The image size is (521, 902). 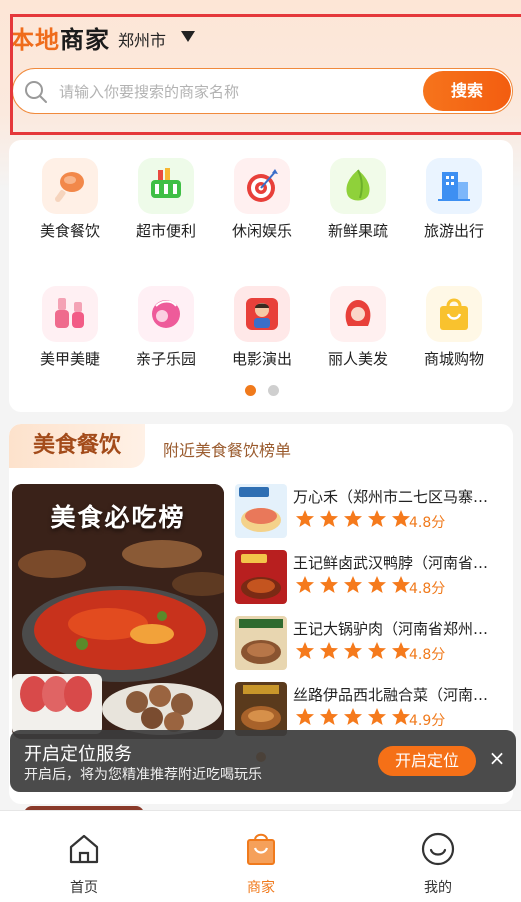 I want to click on page-dot, so click(x=273, y=390).